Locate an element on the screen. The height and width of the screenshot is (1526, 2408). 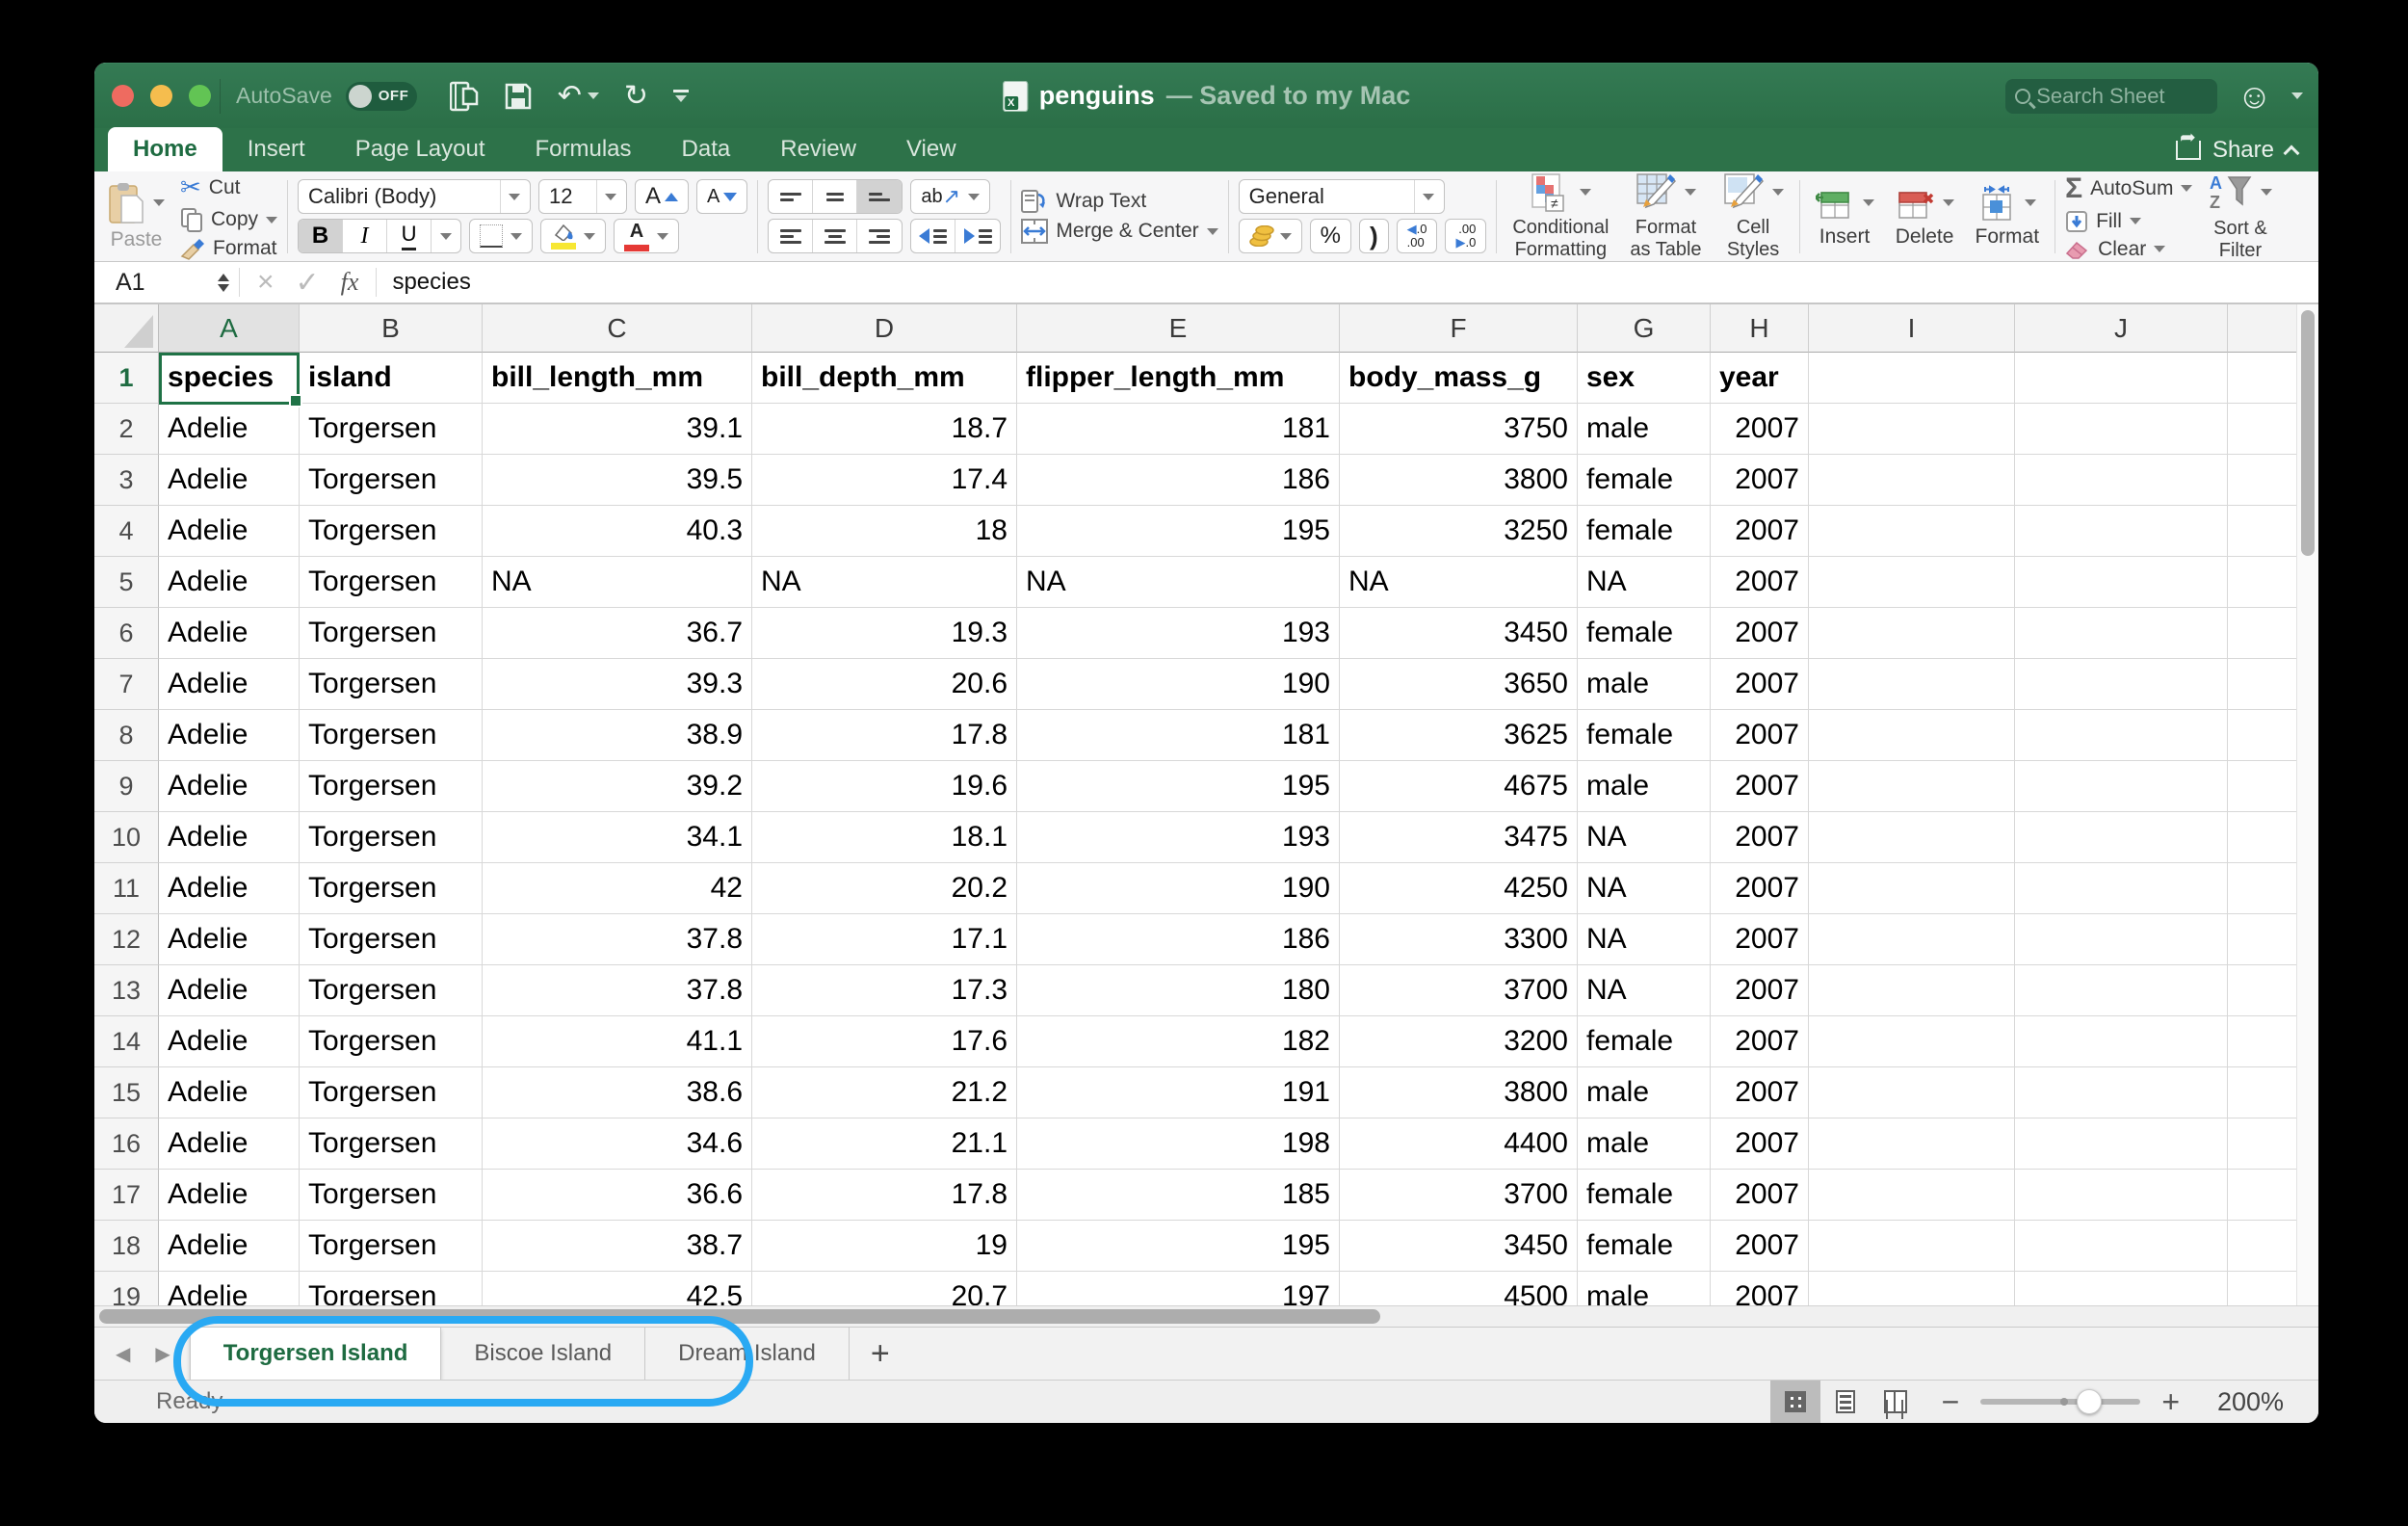
new-workbook-icon is located at coordinates (464, 96).